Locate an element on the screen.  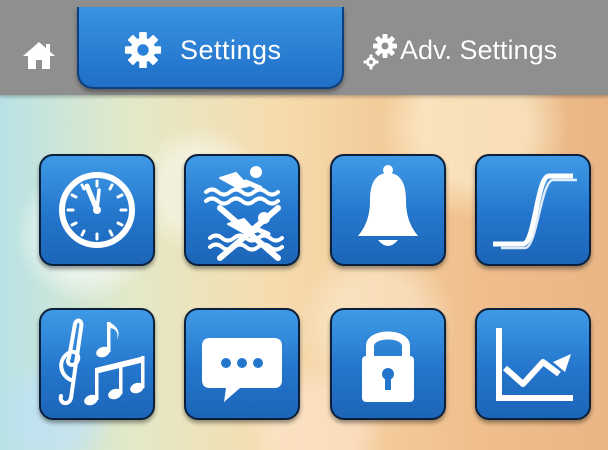
tab-adv-settings: Adv. Settings is located at coordinates (482, 52).